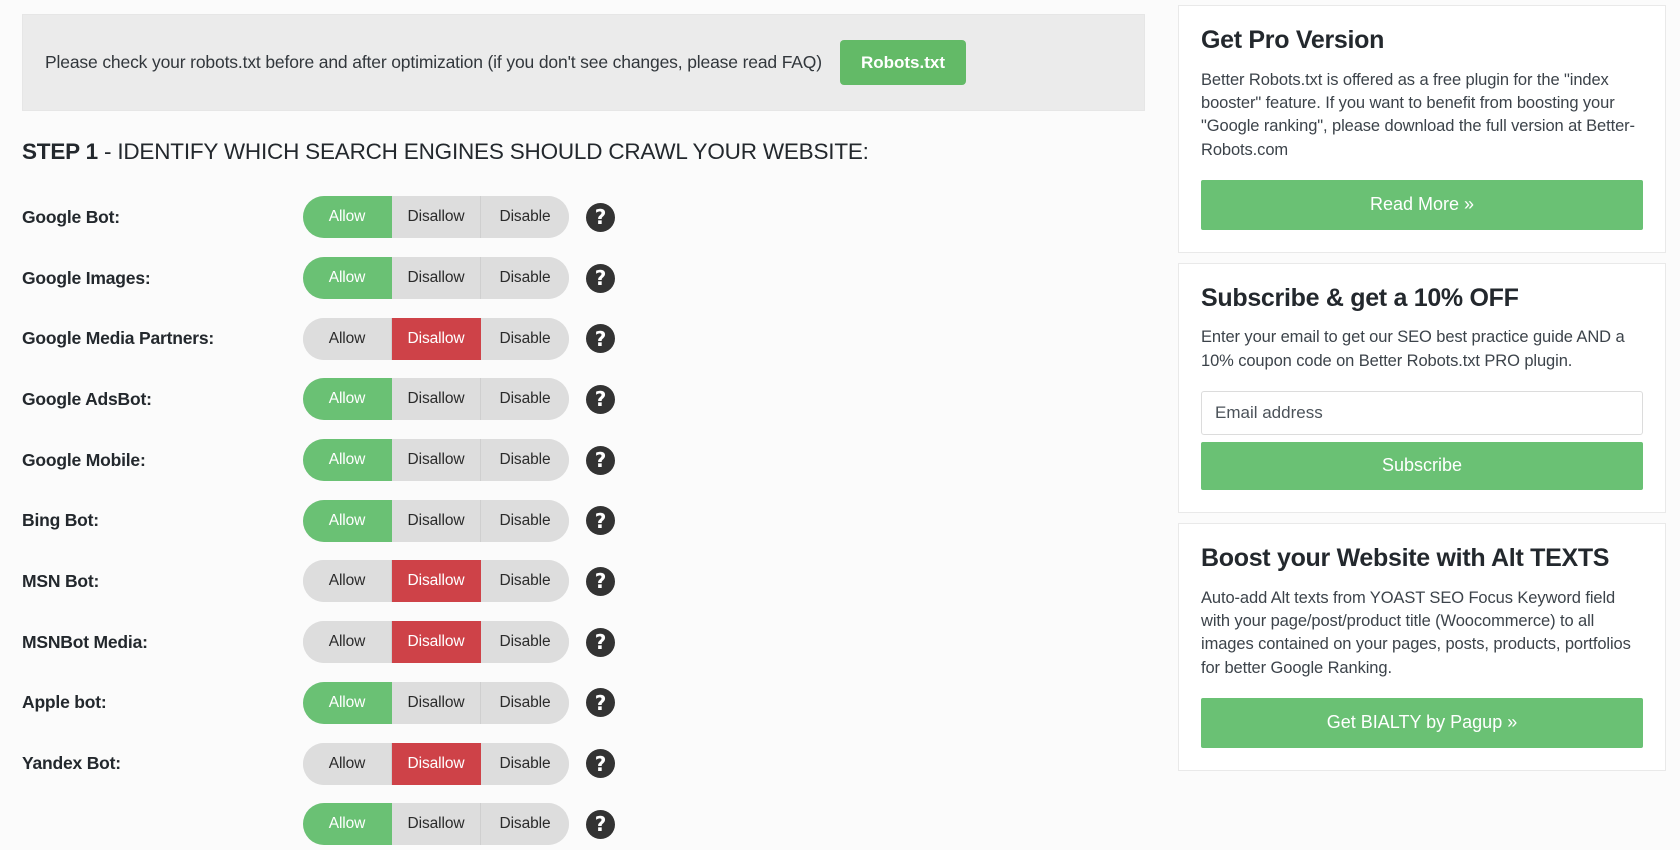  What do you see at coordinates (60, 520) in the screenshot?
I see `bot-label: Bing Bot:` at bounding box center [60, 520].